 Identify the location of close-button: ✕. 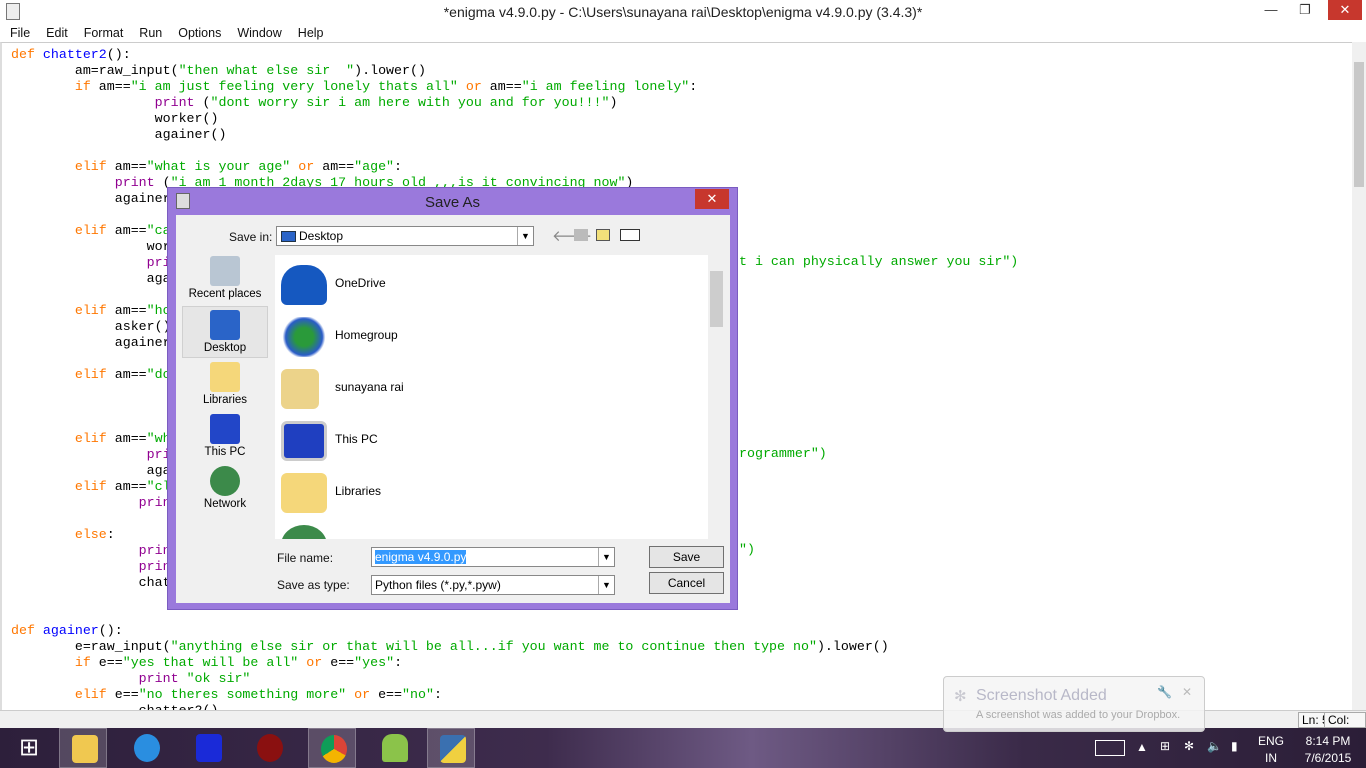
(1345, 10).